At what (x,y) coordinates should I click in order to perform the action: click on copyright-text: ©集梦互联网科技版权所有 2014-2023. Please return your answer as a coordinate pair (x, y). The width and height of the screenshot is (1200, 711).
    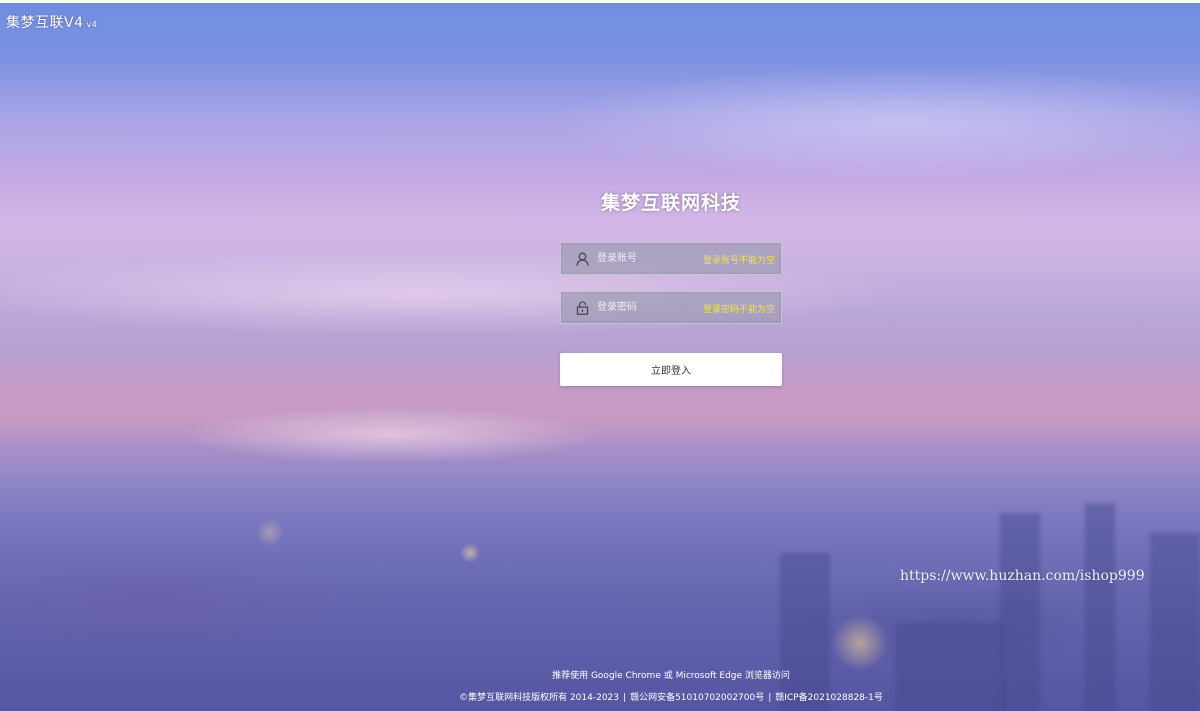
    Looking at the image, I should click on (539, 698).